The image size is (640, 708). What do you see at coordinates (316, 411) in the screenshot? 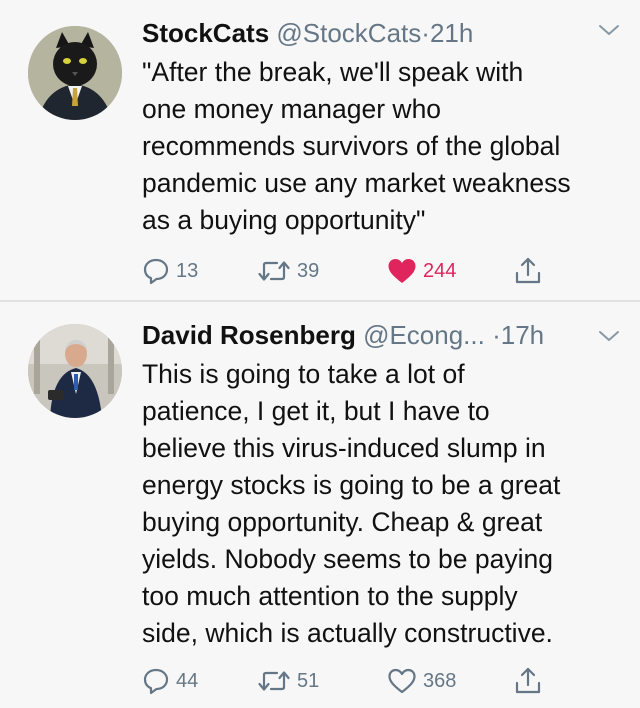
I see `tweet-text-line: patience, I get it, but I have to` at bounding box center [316, 411].